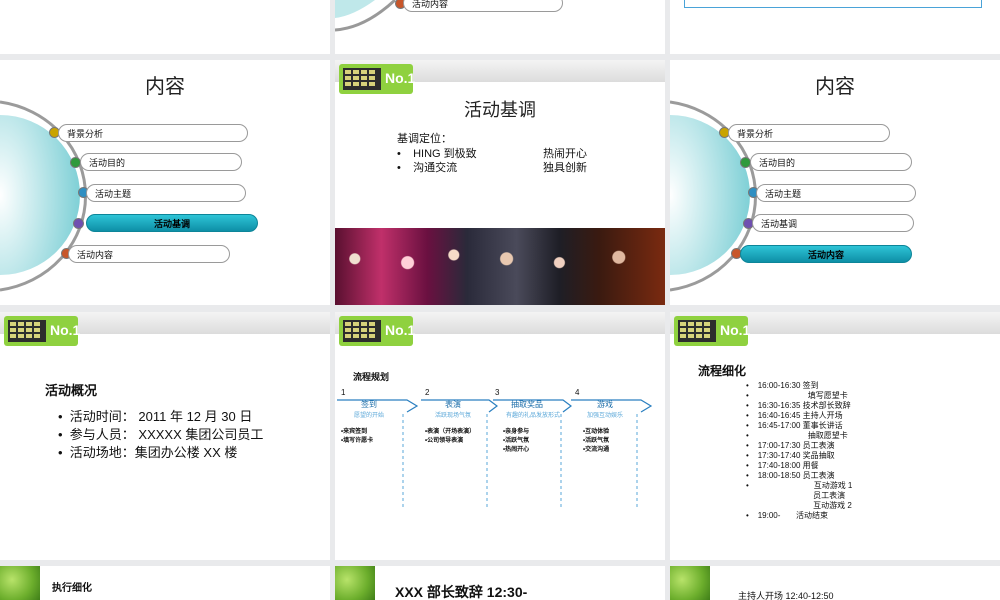 The height and width of the screenshot is (600, 1000). What do you see at coordinates (427, 392) in the screenshot?
I see `step-number: 2` at bounding box center [427, 392].